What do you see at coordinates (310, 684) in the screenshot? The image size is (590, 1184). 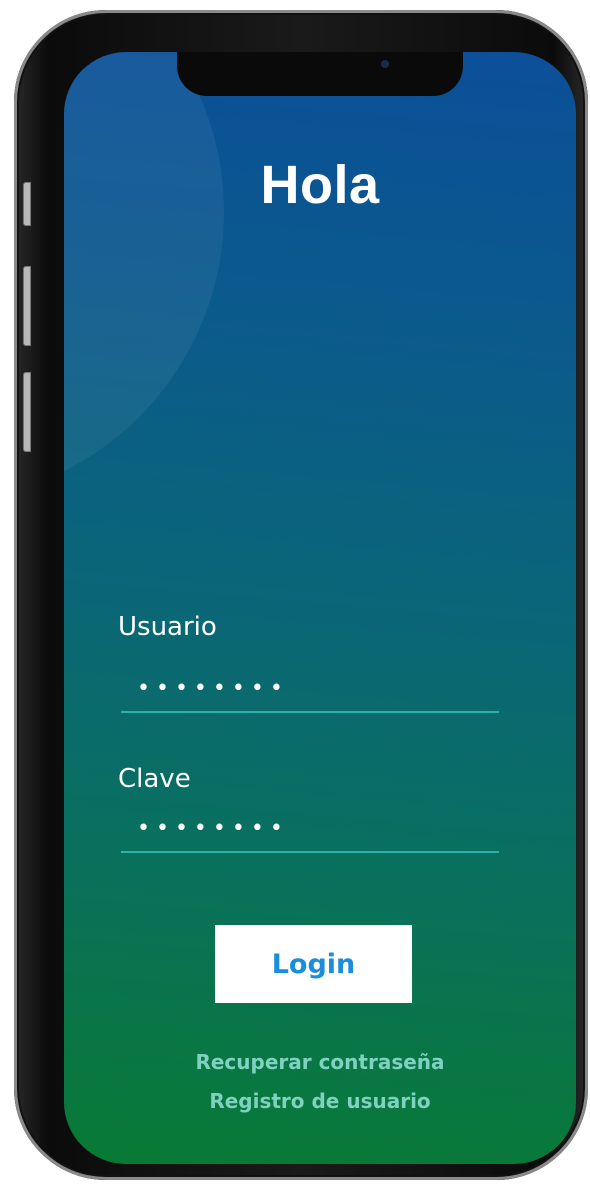 I see `username-field: ••••••••` at bounding box center [310, 684].